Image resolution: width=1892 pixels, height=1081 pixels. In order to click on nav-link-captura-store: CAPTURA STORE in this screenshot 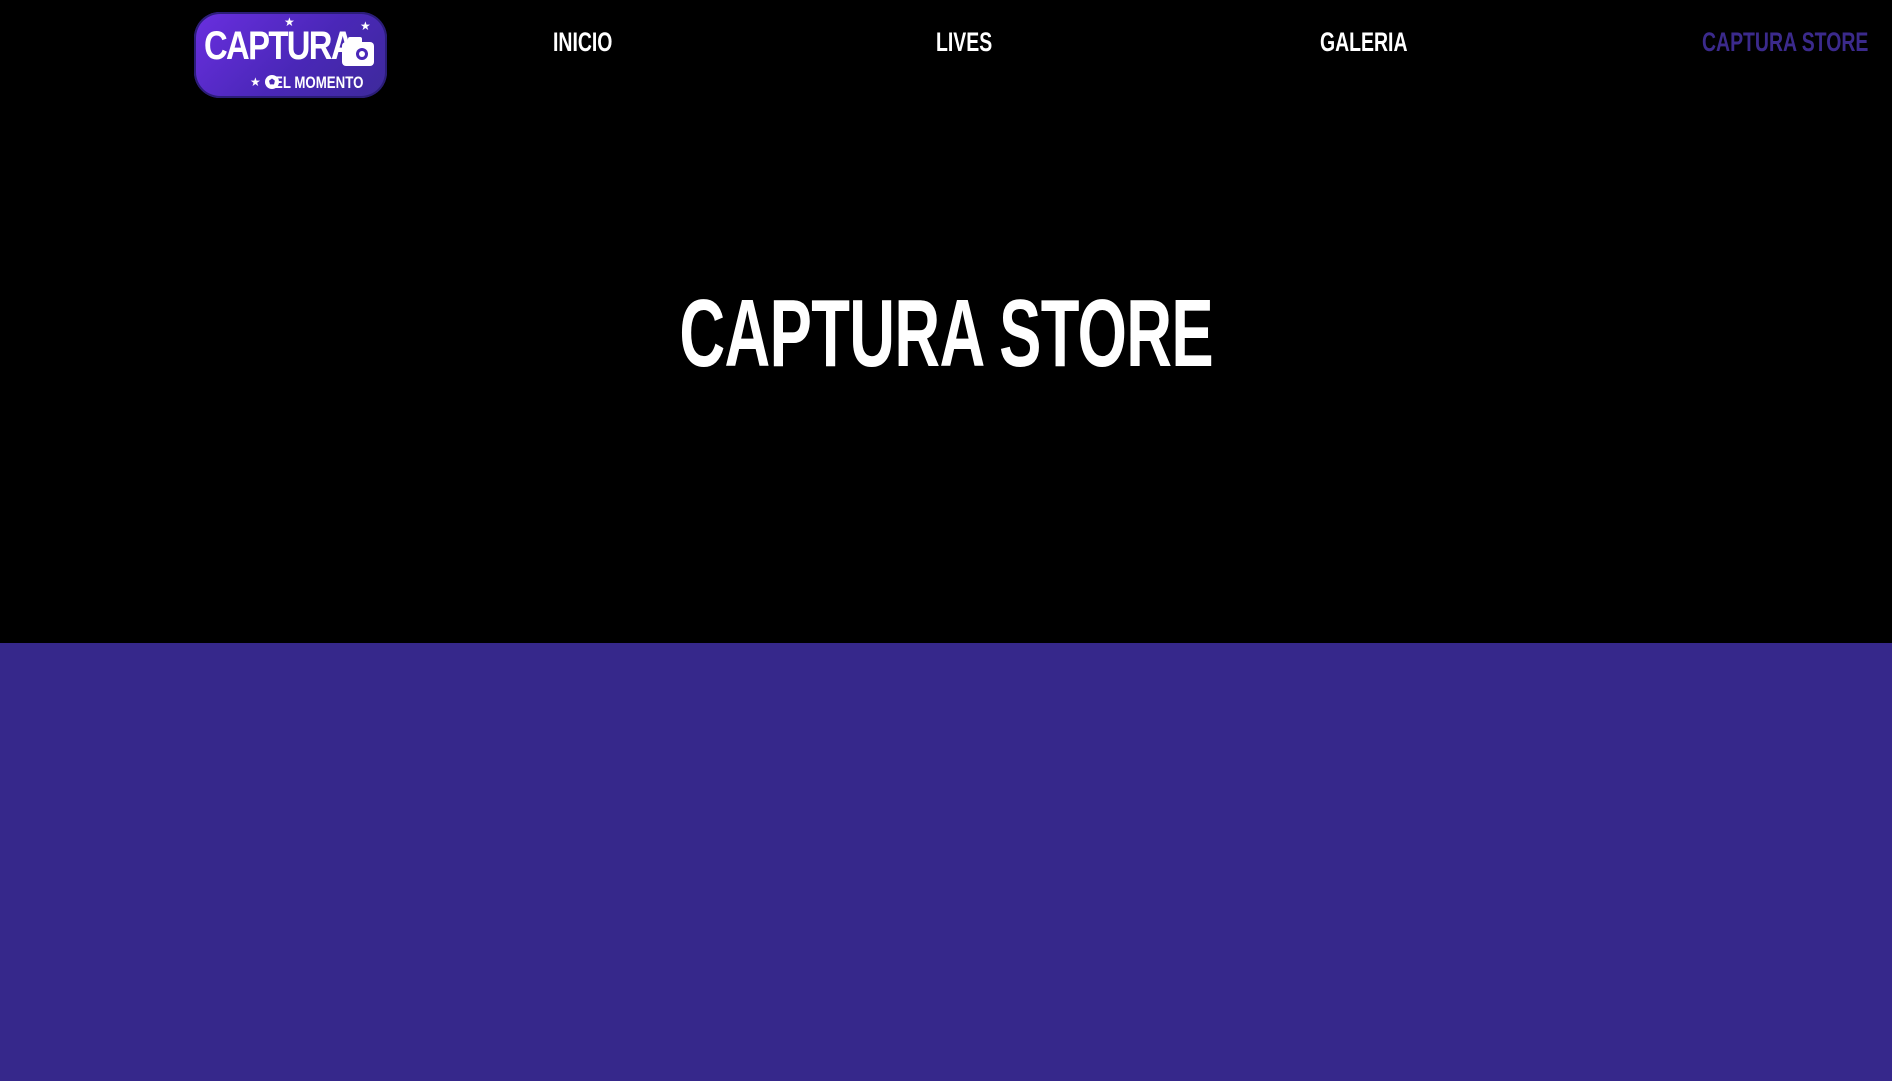, I will do `click(1785, 42)`.